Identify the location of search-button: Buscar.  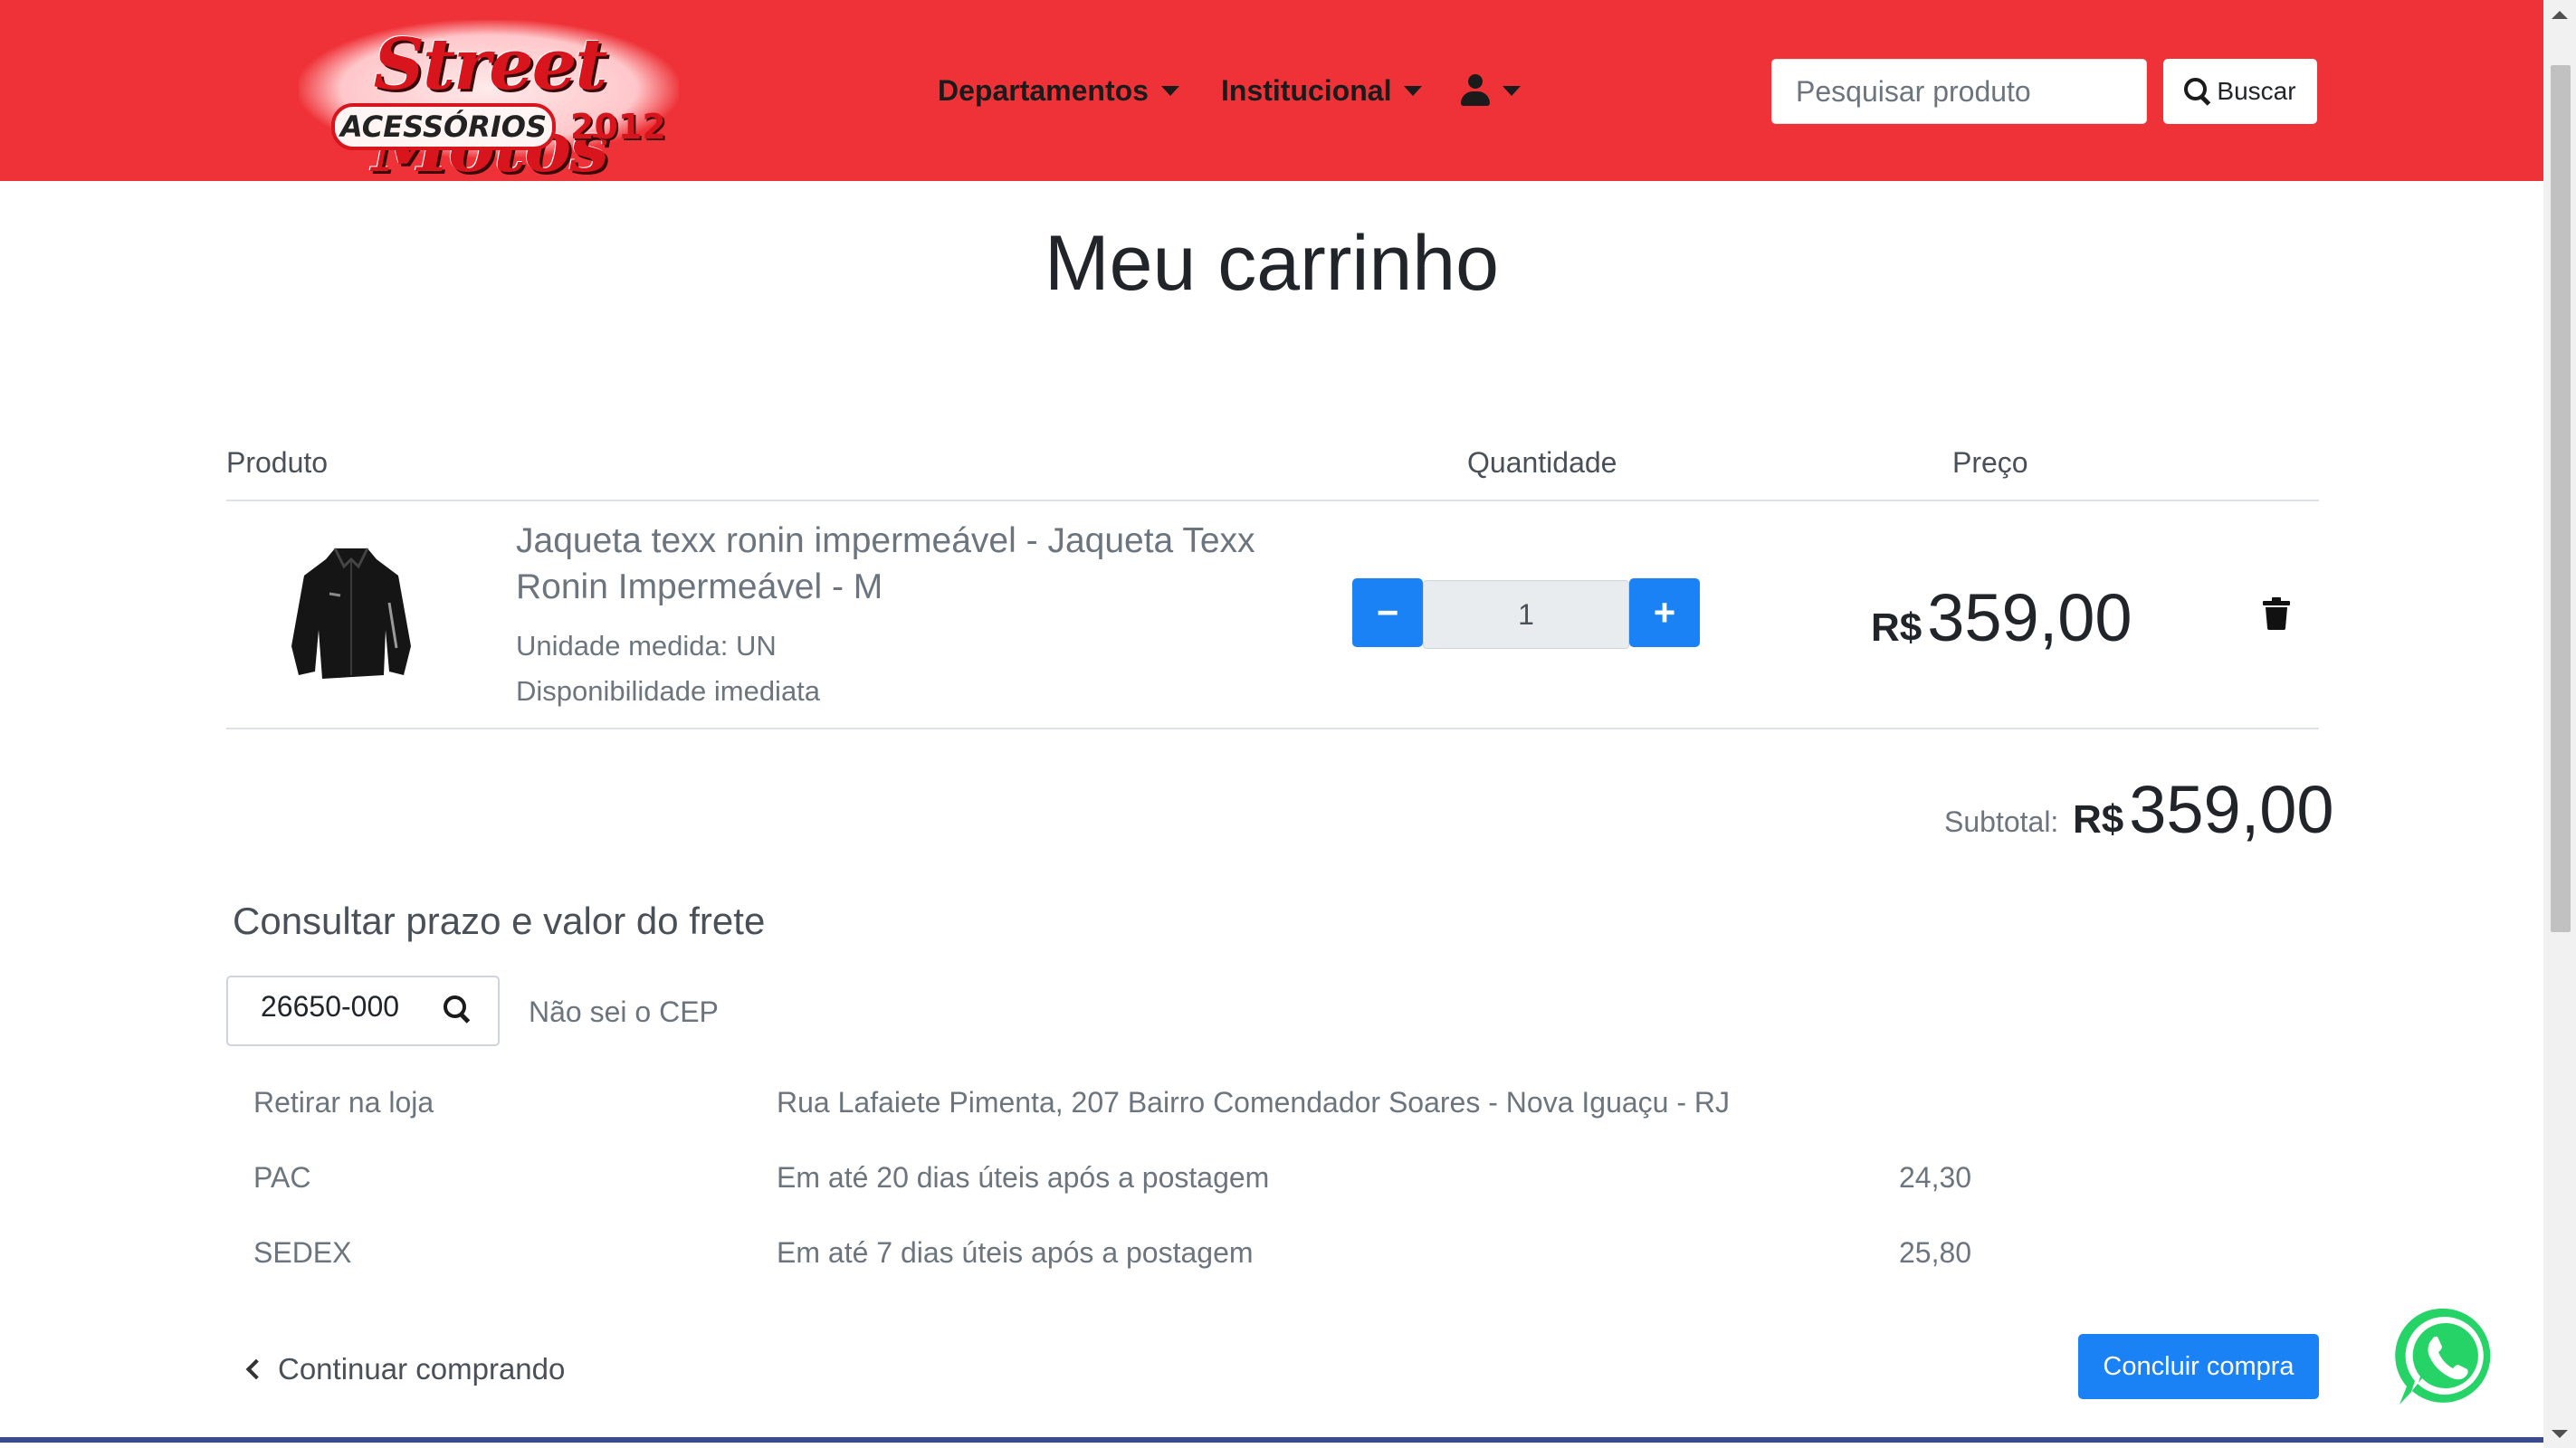
(2240, 91).